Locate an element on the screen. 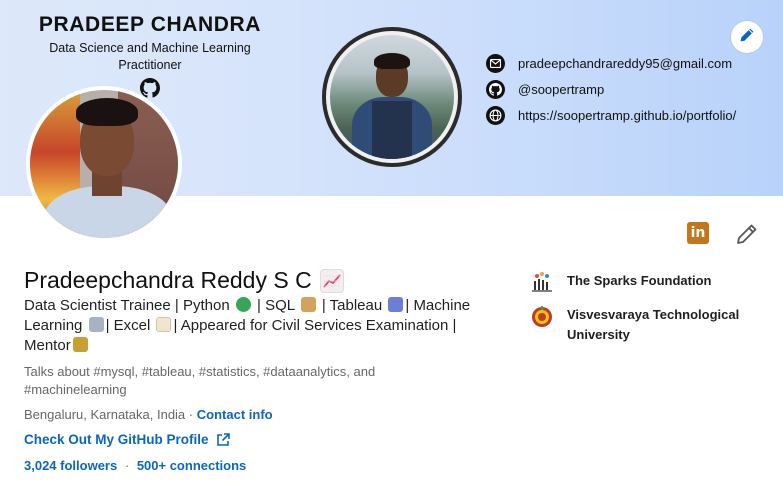 This screenshot has width=783, height=481. edit-banner-button is located at coordinates (747, 37).